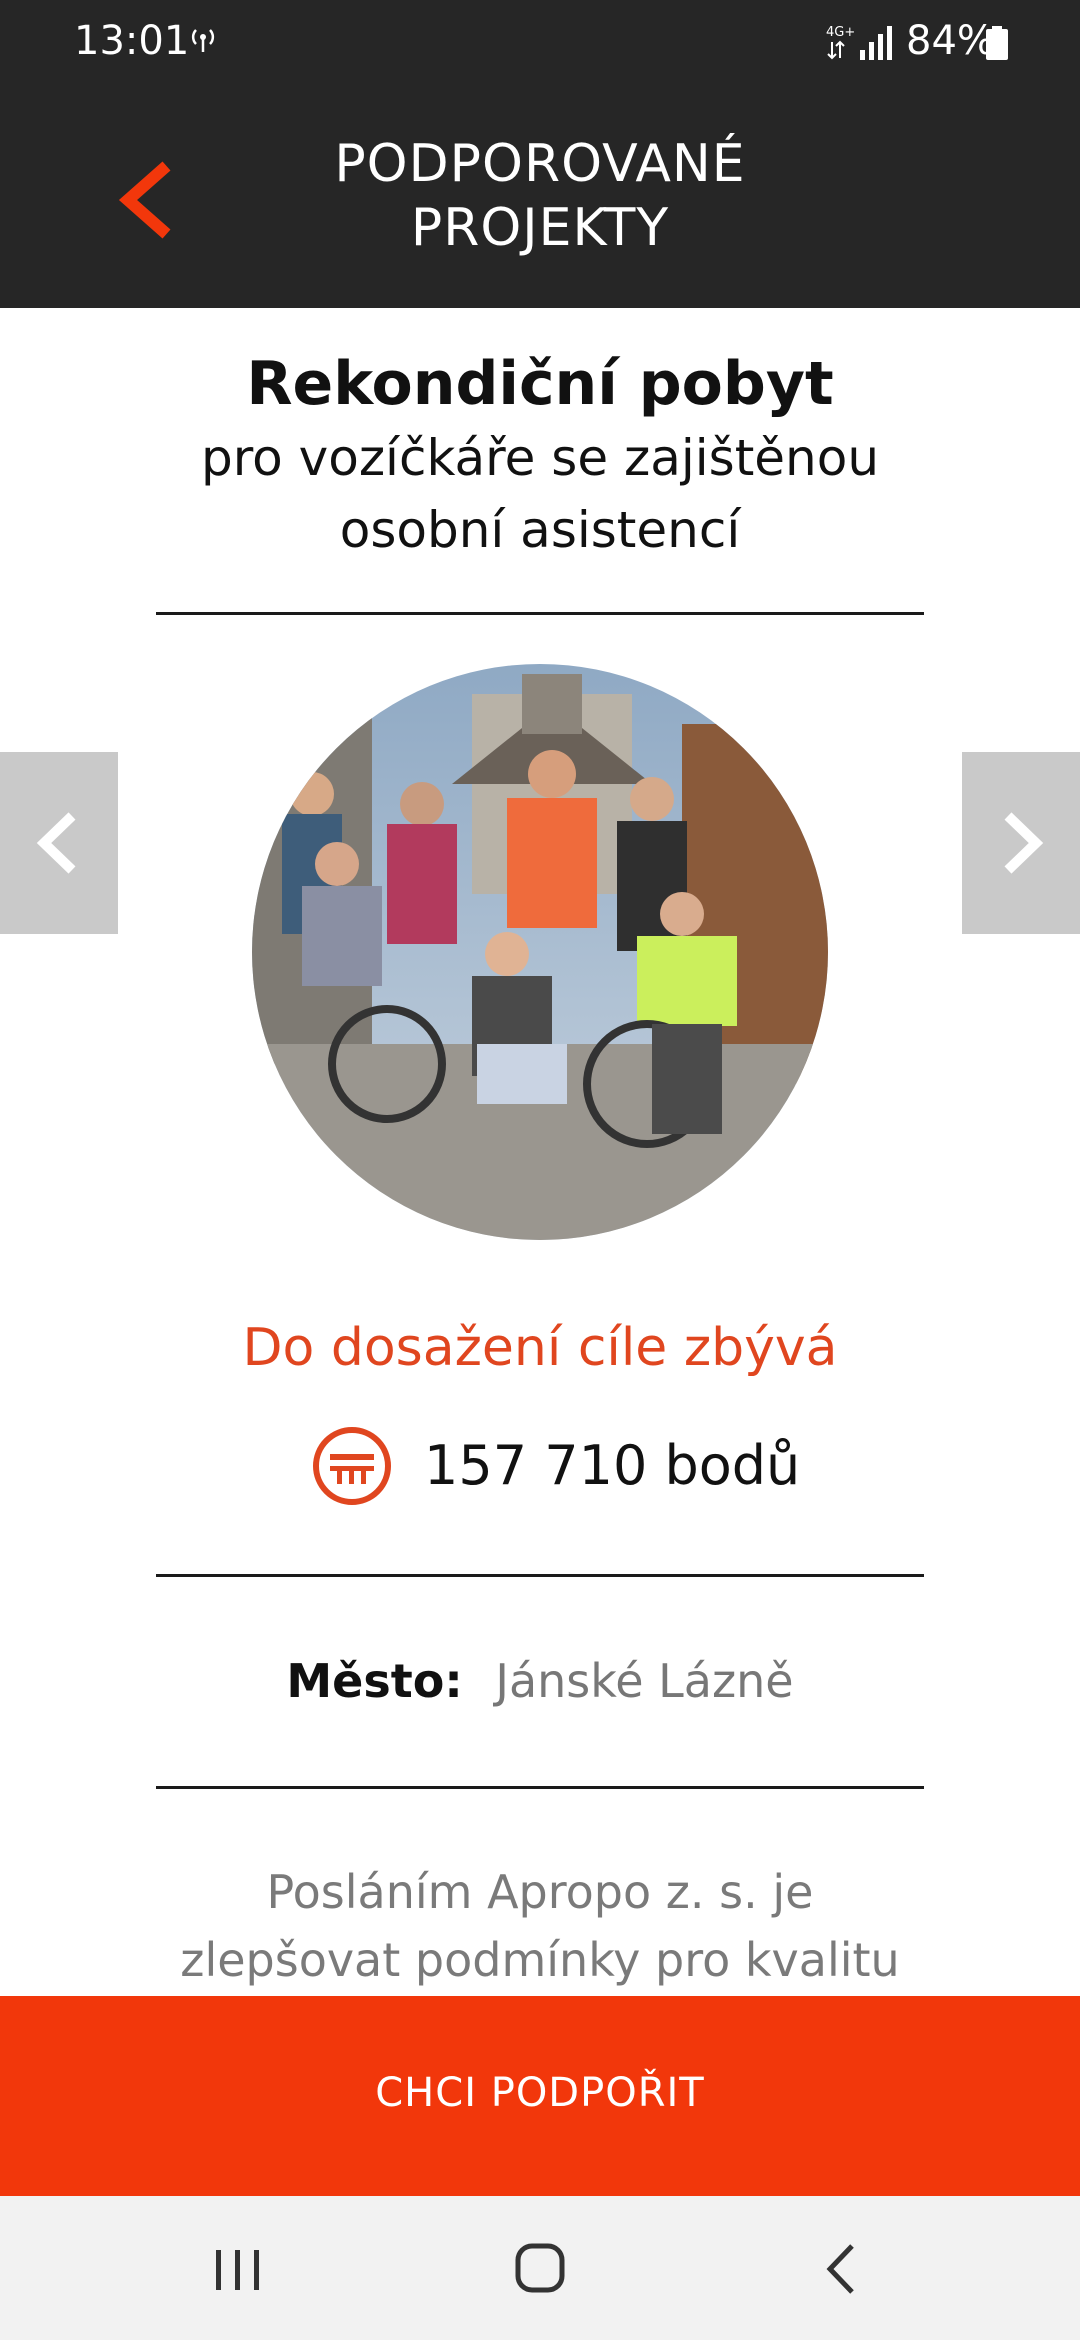  What do you see at coordinates (145, 200) in the screenshot?
I see `back-arrow-icon` at bounding box center [145, 200].